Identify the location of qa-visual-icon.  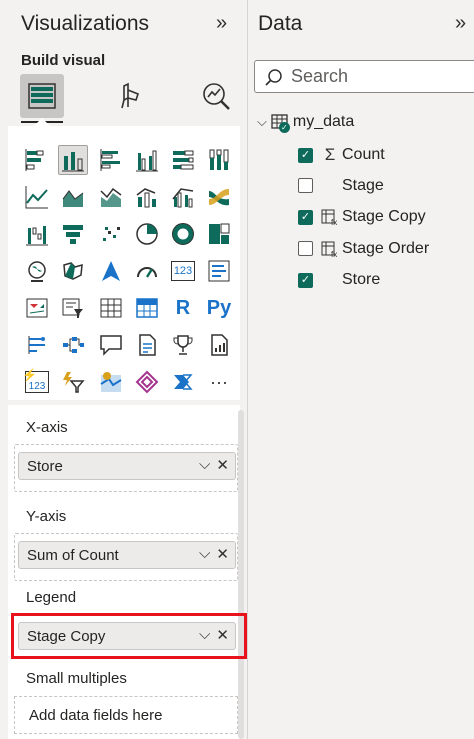
(111, 345).